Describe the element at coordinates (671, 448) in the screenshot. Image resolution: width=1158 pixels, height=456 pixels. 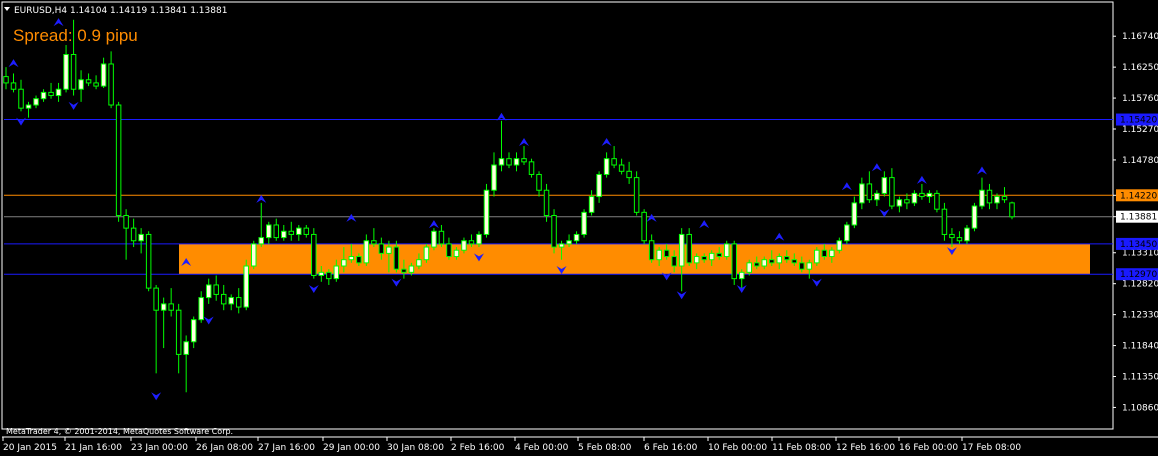
I see `x-tick-label: 6 Feb 16:00` at that location.